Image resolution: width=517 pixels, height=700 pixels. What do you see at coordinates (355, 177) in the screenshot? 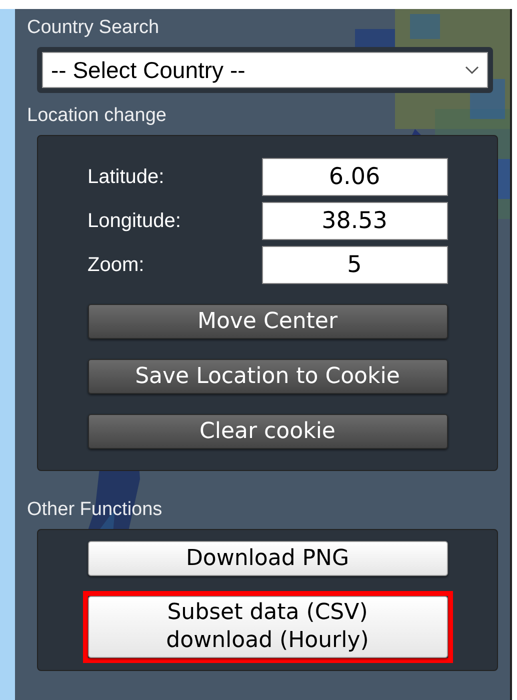
I see `input-field: 6.06` at bounding box center [355, 177].